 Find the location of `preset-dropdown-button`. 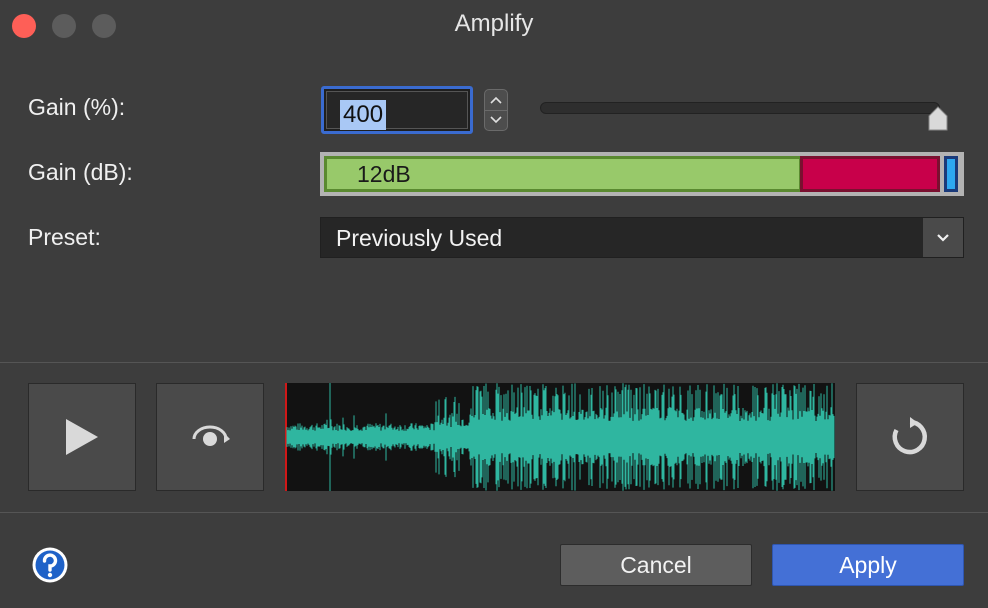

preset-dropdown-button is located at coordinates (943, 237).